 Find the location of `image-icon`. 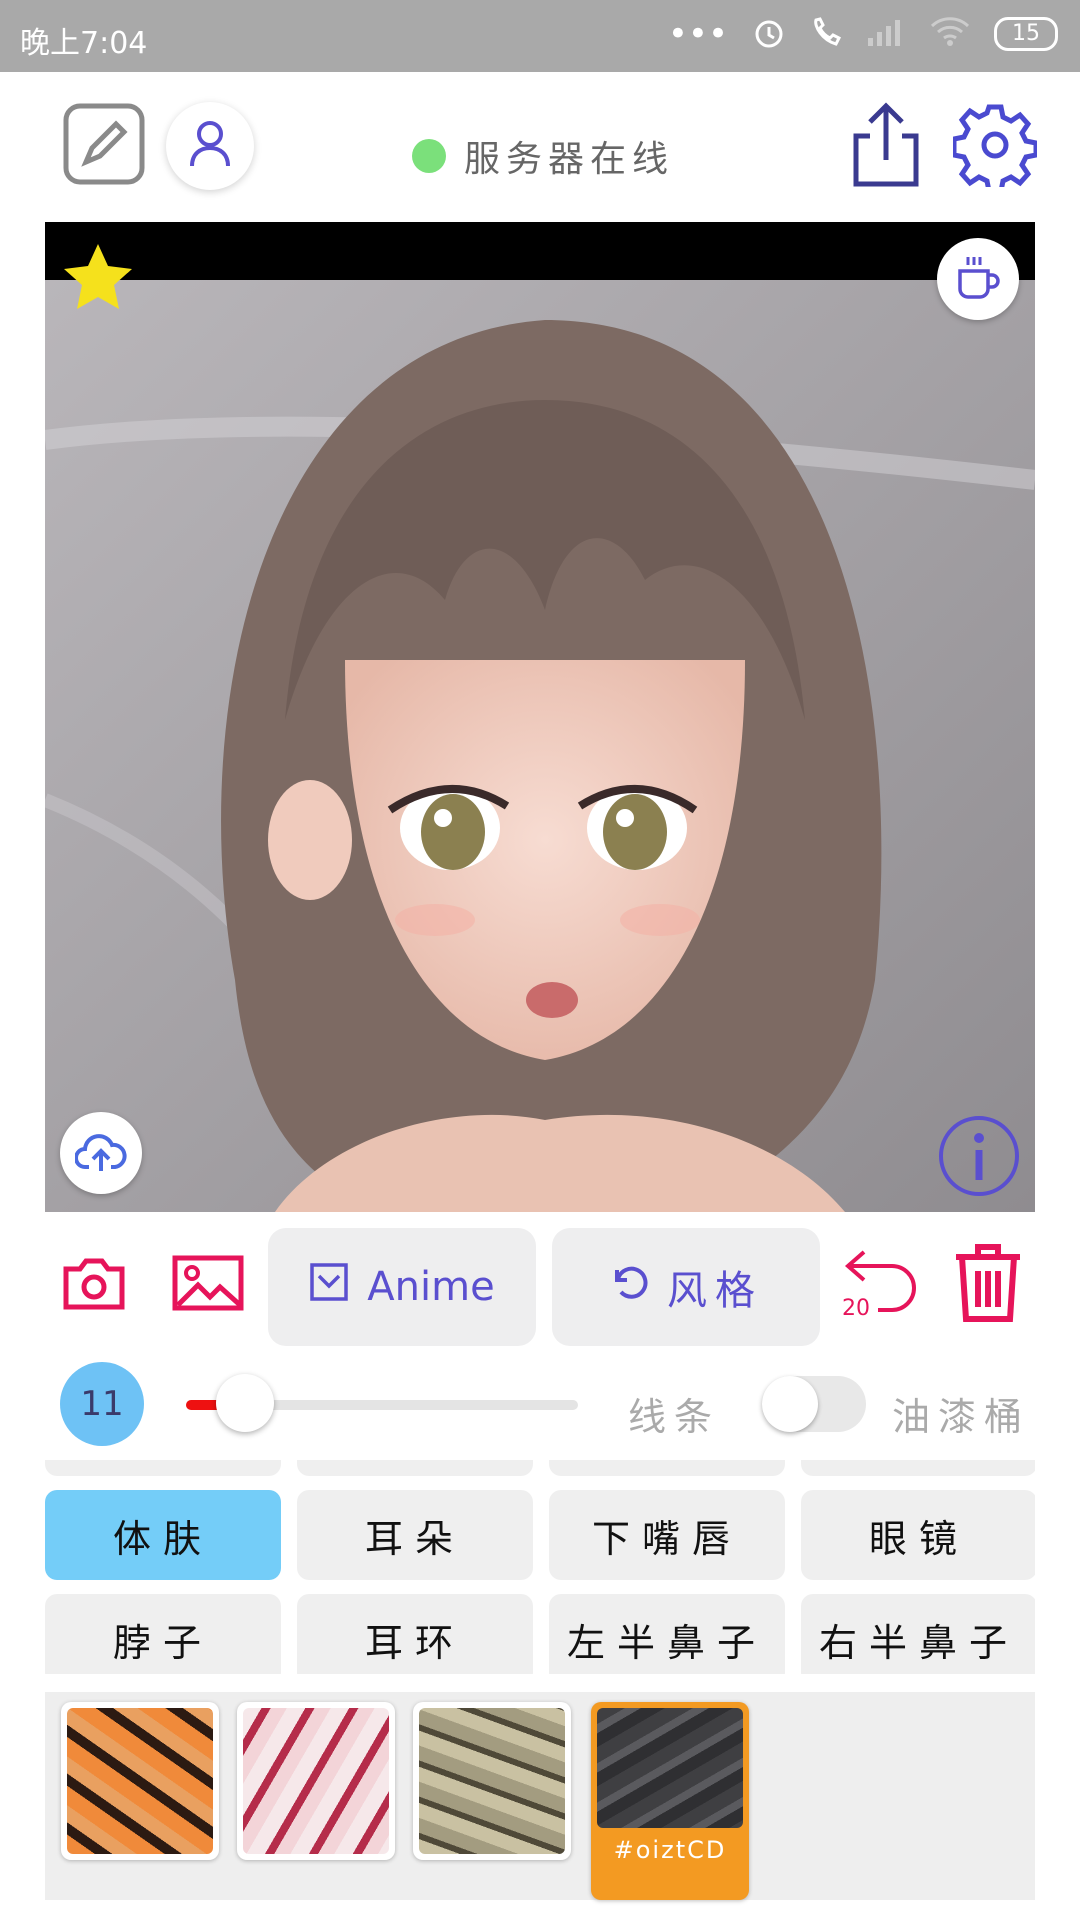

image-icon is located at coordinates (208, 1285).